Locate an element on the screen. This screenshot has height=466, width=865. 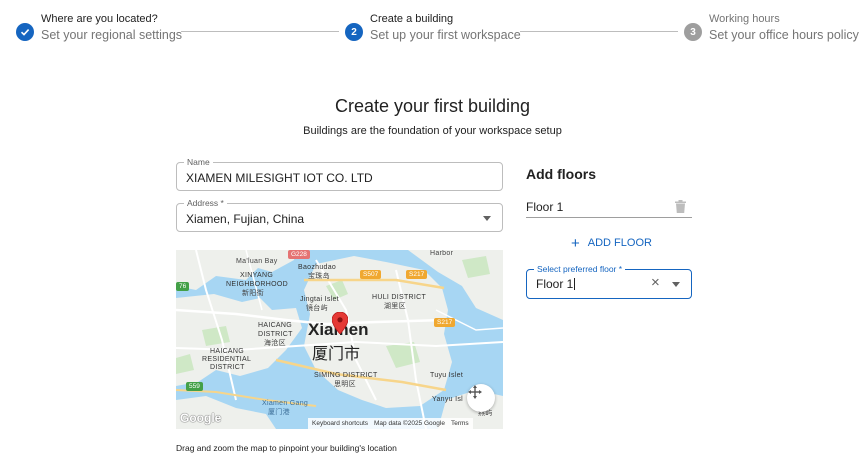
keyboard-shortcuts-link: Keyboard shortcuts is located at coordinates (340, 423).